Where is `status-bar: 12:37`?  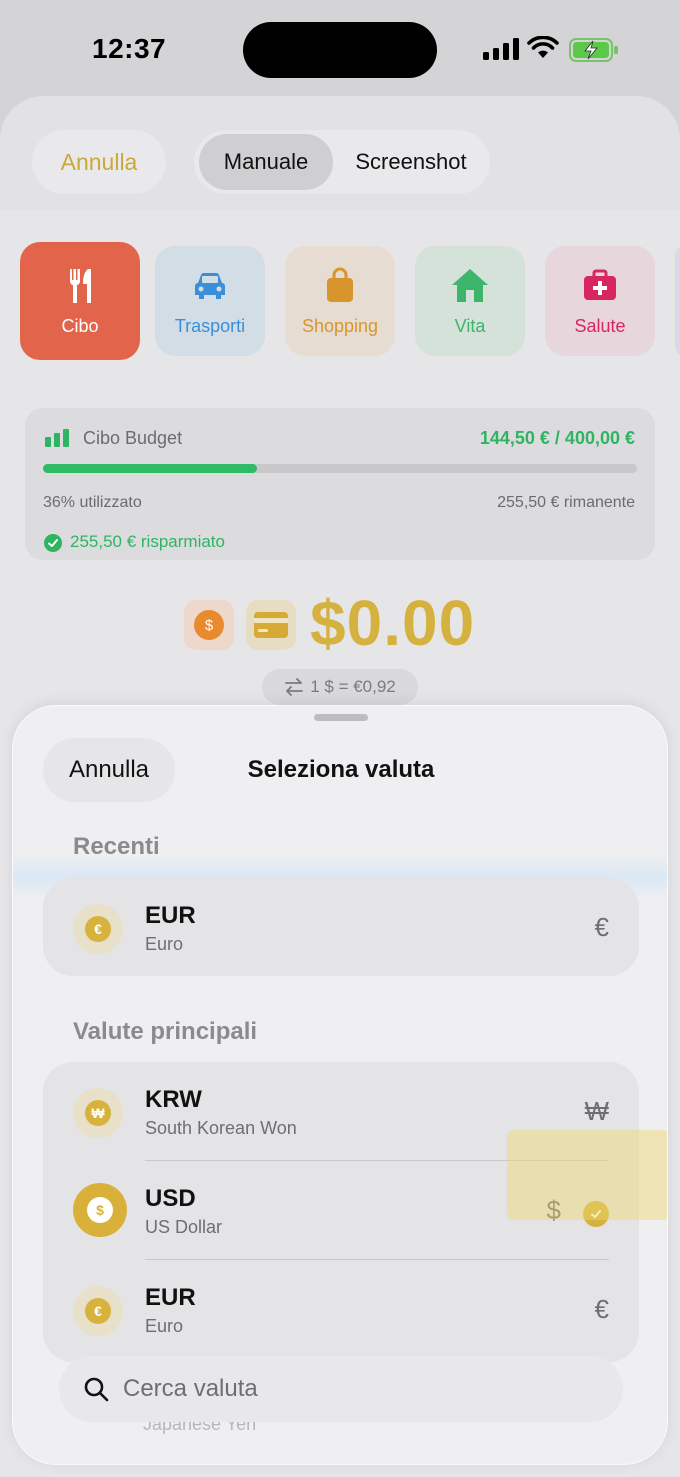
status-bar: 12:37 is located at coordinates (340, 48).